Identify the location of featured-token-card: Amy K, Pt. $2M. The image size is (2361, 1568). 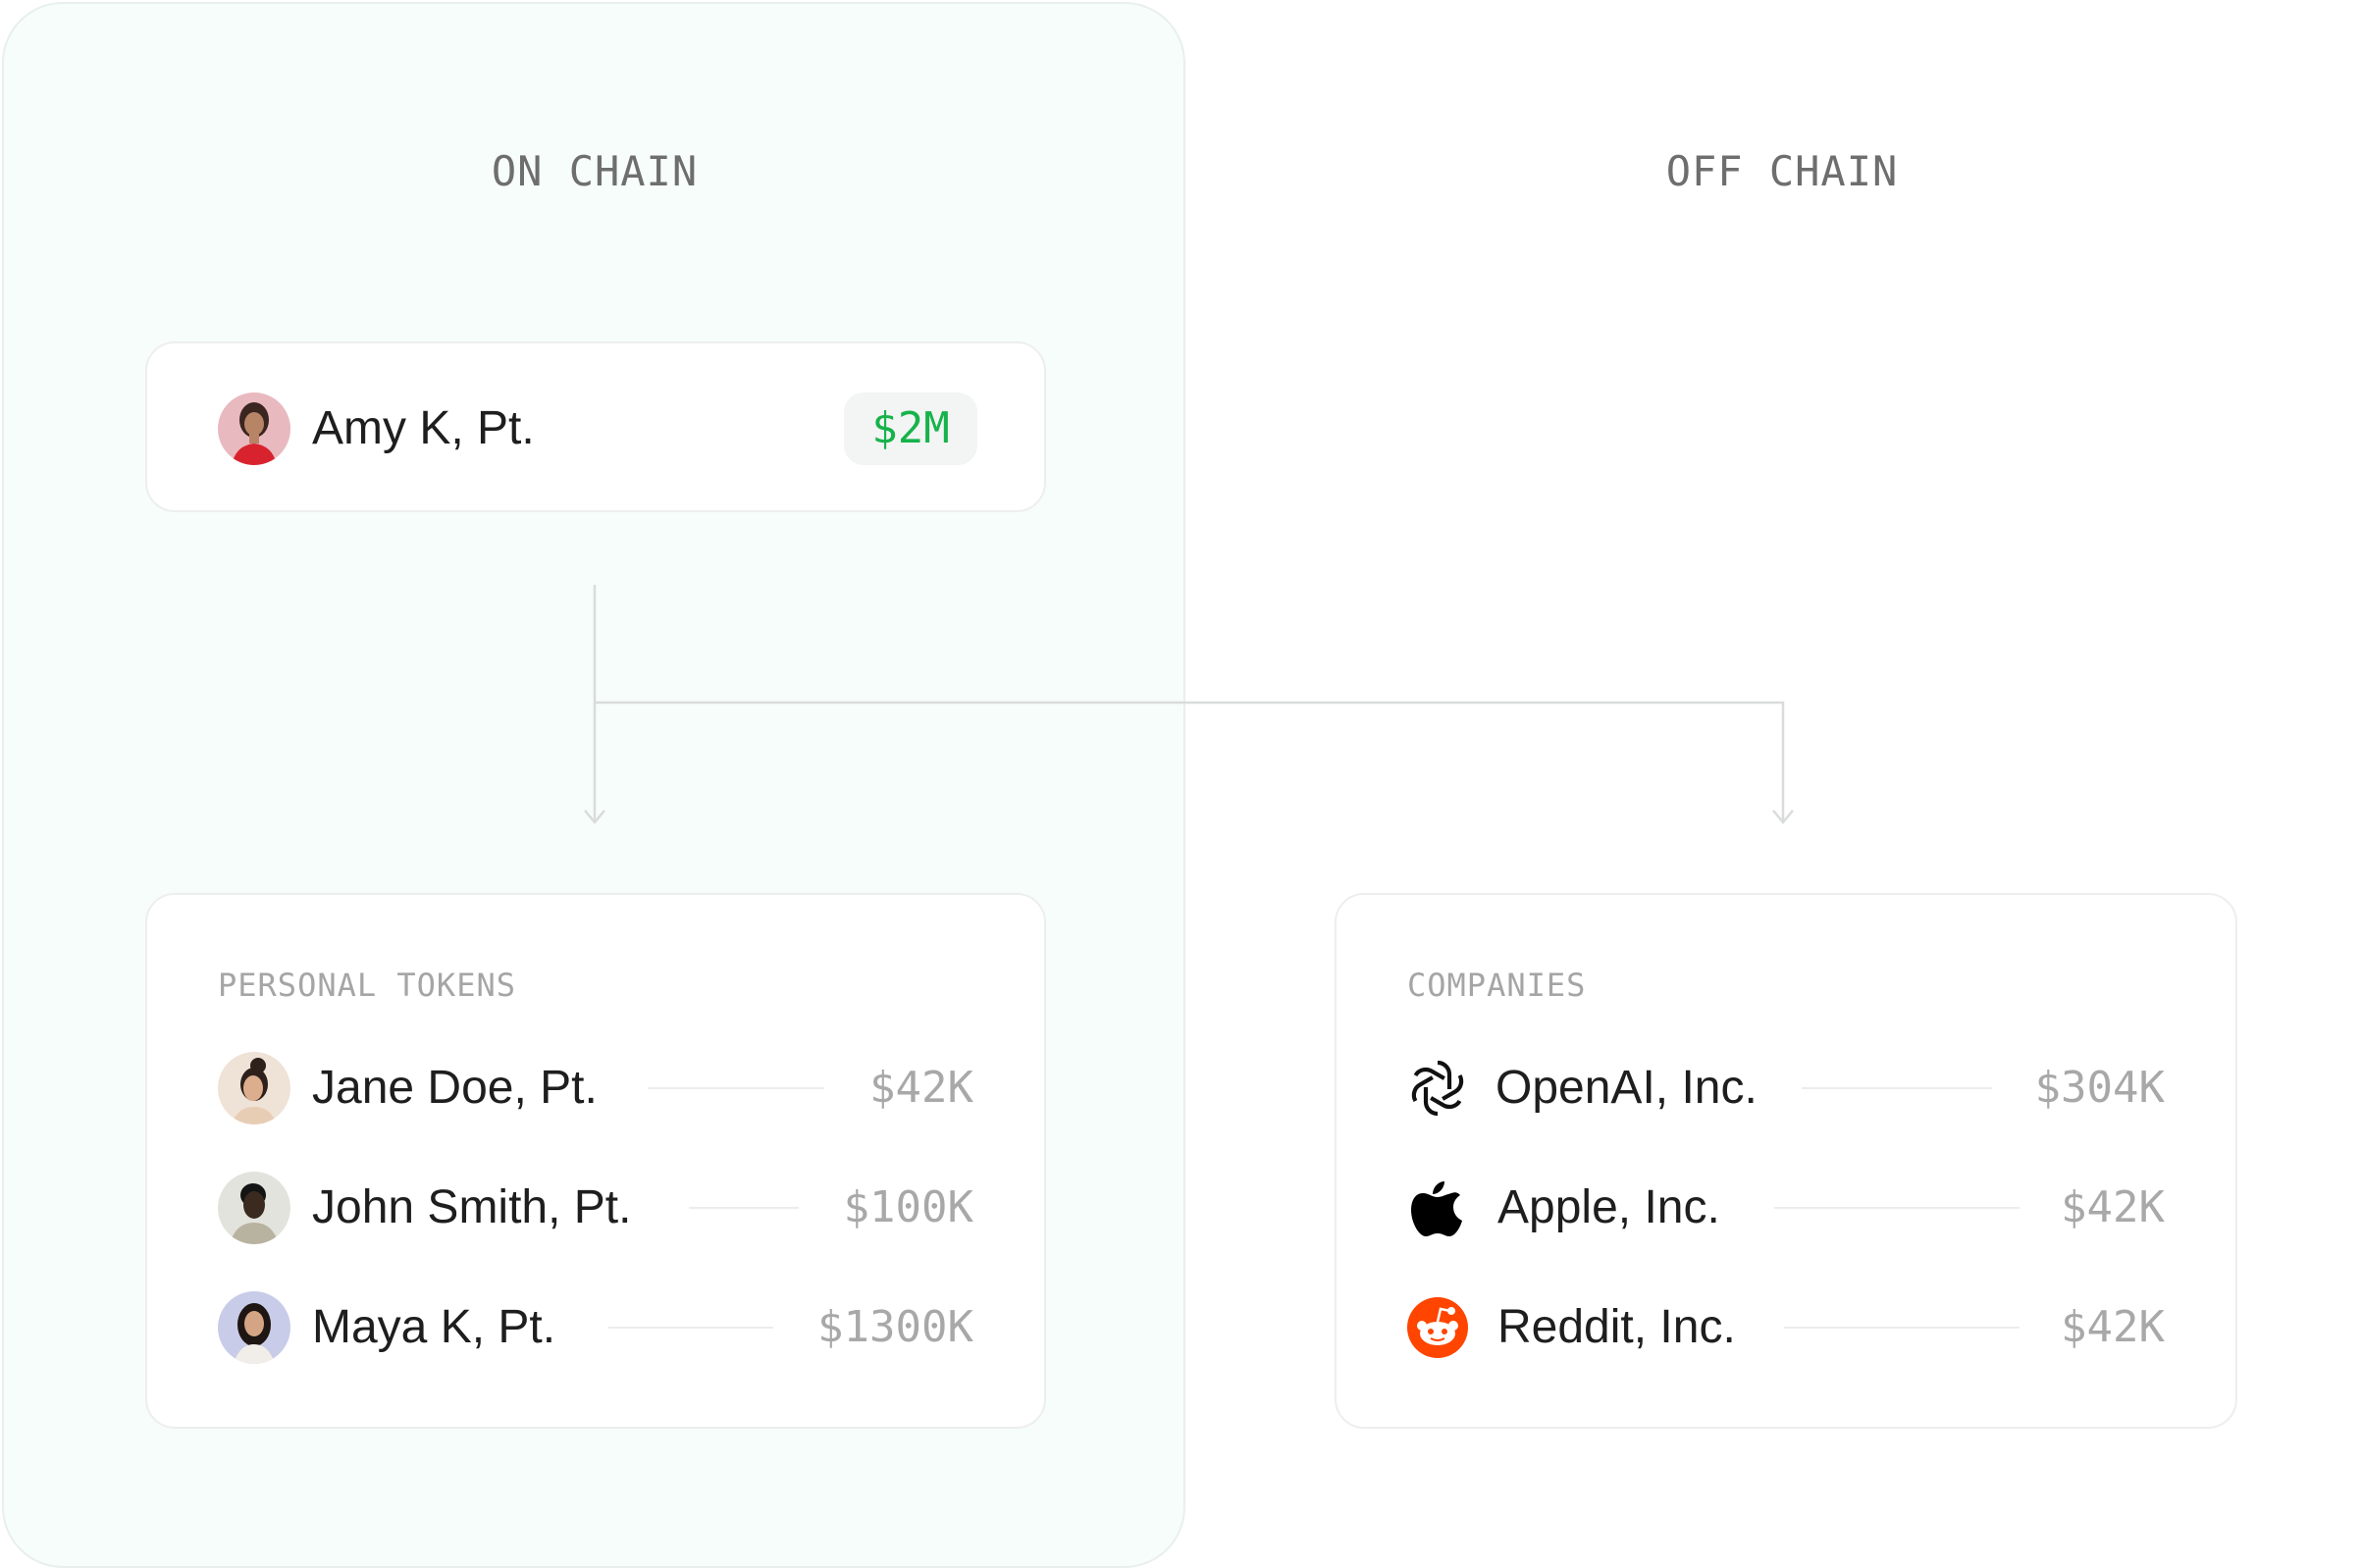
(595, 426).